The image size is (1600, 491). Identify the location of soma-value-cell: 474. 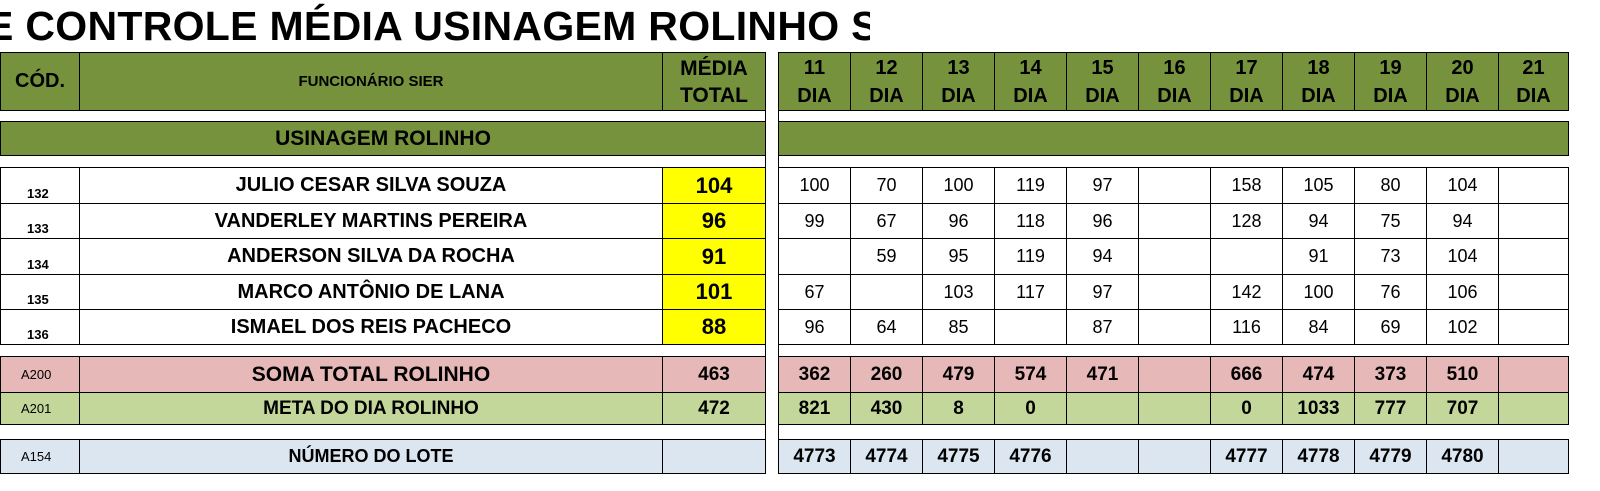
(1318, 374).